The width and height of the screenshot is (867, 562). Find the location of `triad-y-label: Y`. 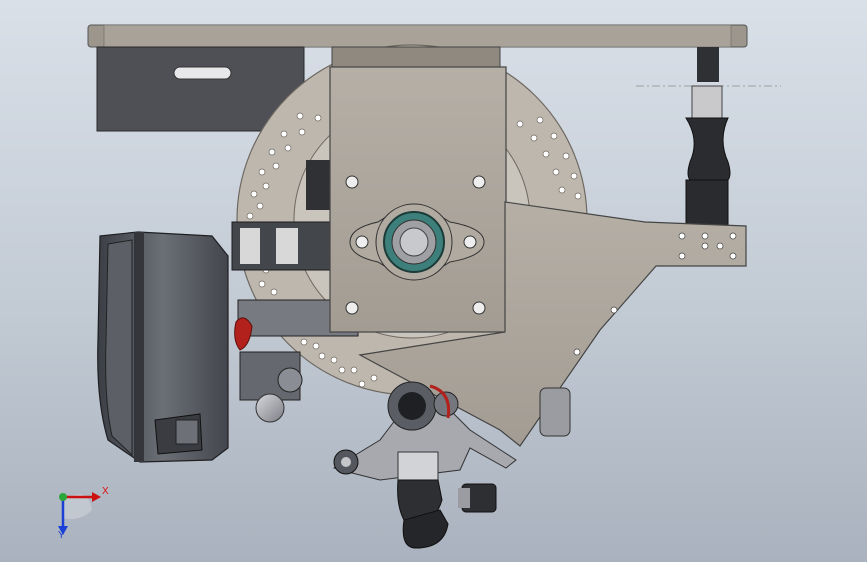

triad-y-label: Y is located at coordinates (61, 535).